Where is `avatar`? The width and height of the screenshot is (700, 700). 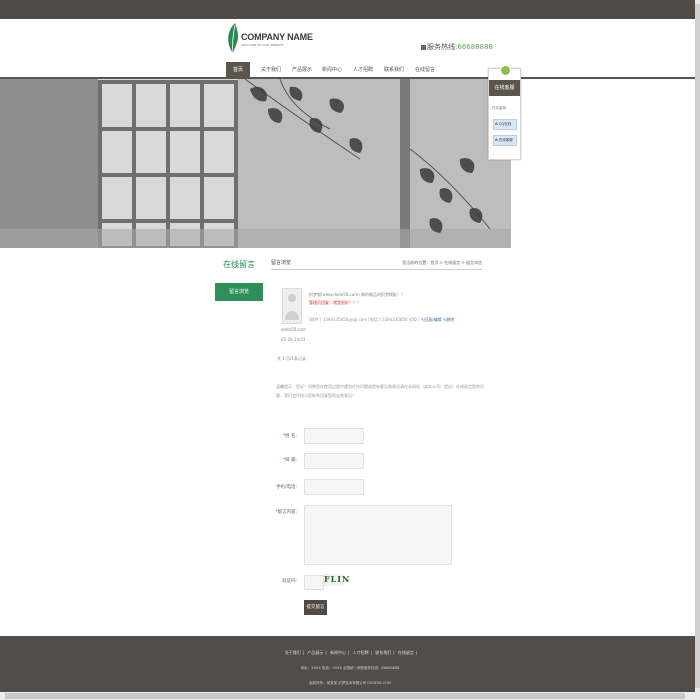
avatar is located at coordinates (292, 306).